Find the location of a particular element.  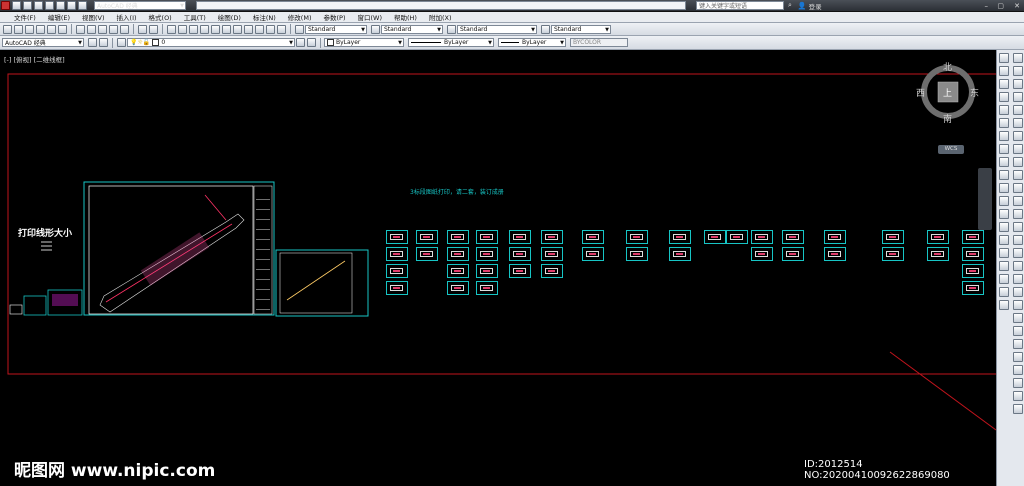

lineweight-select: ByLayer ▼ is located at coordinates (532, 42).